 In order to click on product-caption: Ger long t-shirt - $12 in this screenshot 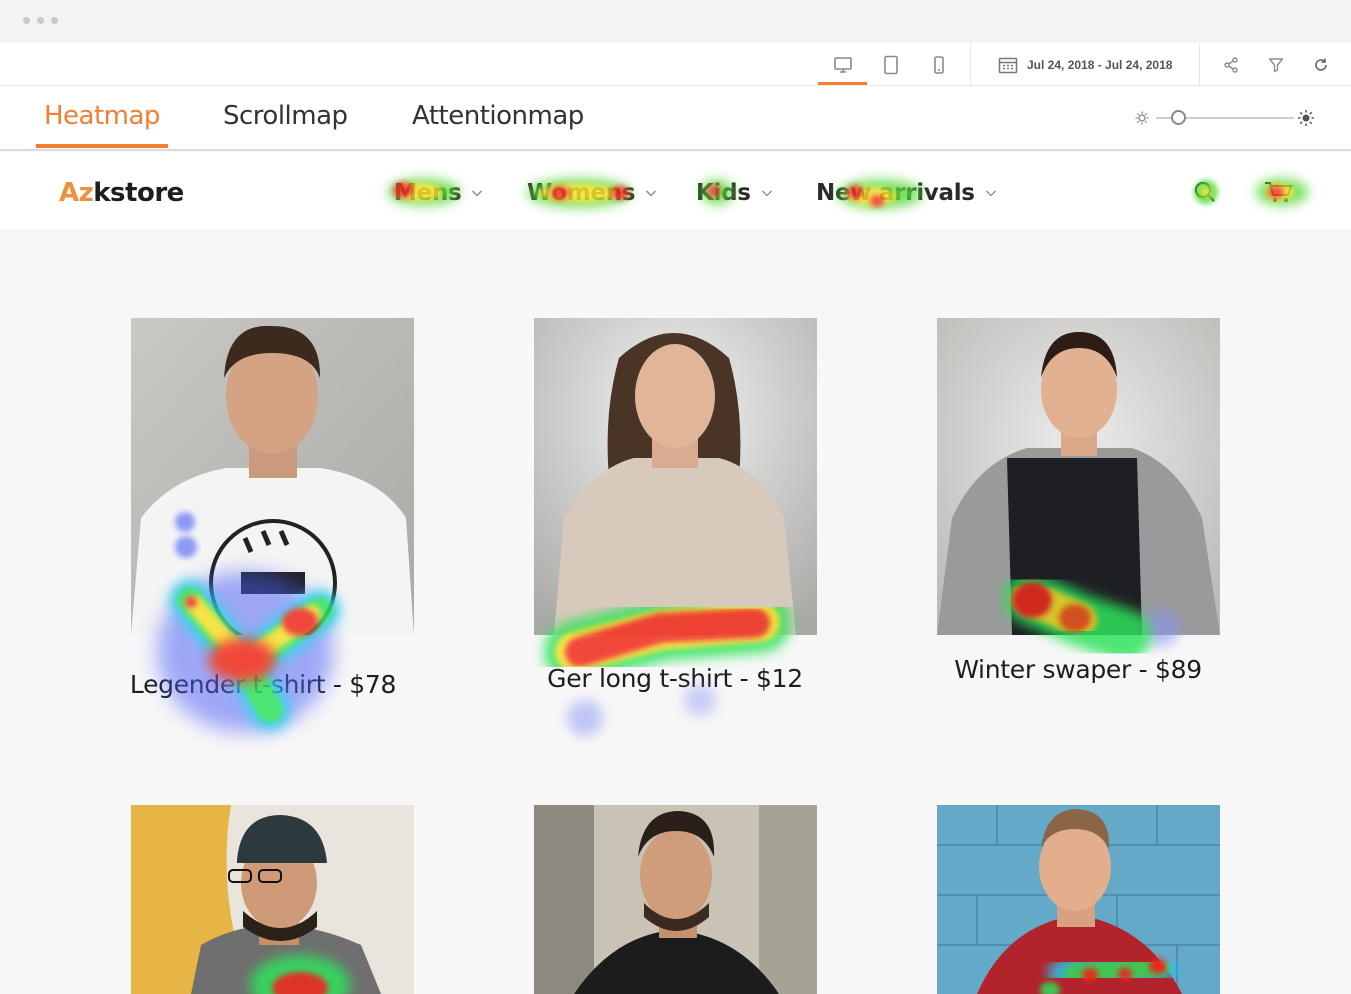, I will do `click(675, 678)`.